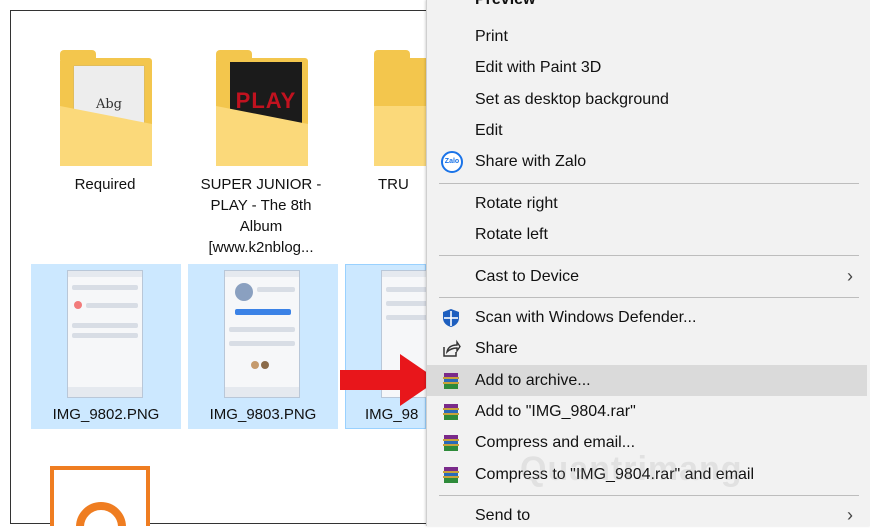 The height and width of the screenshot is (531, 870). Describe the element at coordinates (105, 184) in the screenshot. I see `file-label: Required` at that location.